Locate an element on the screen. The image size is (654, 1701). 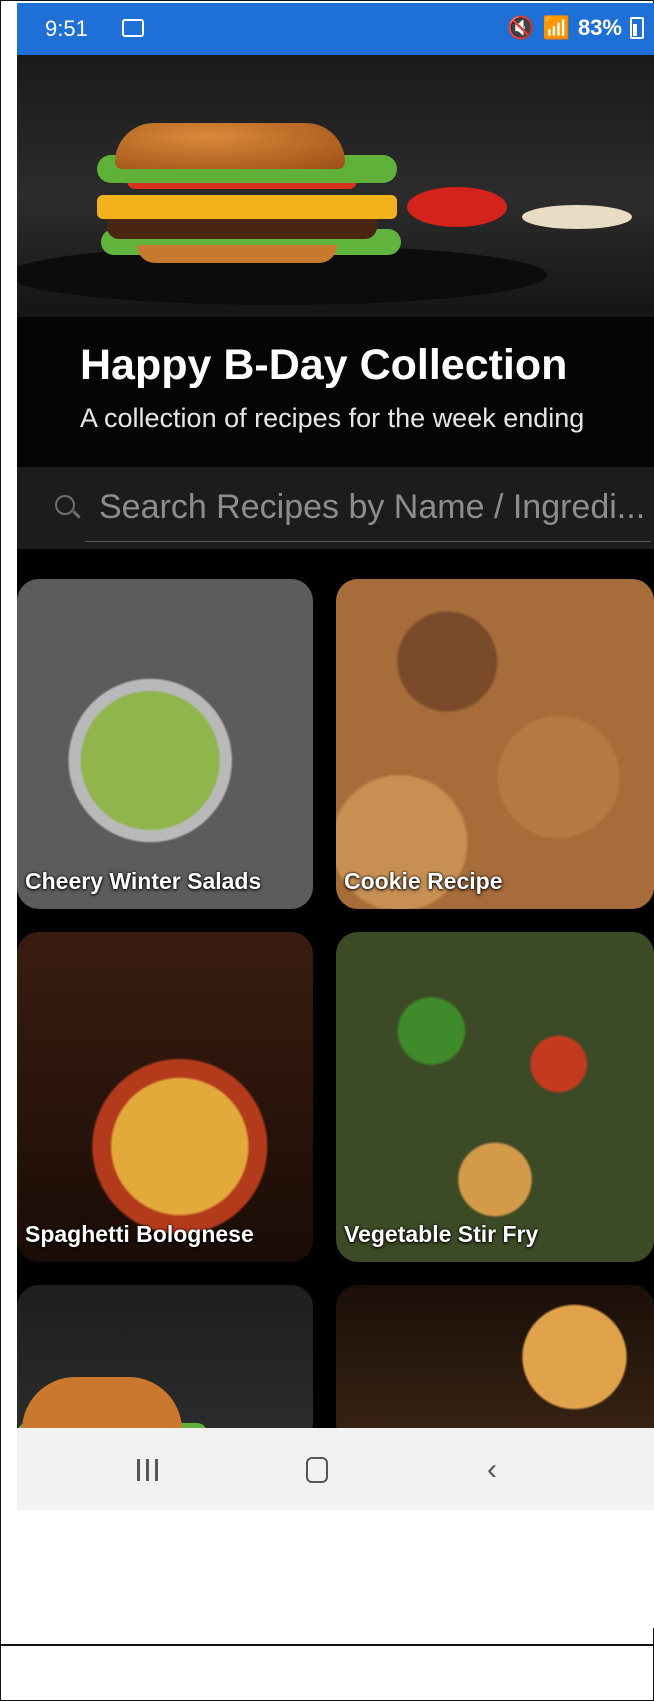
chevron-left-icon: ‹ is located at coordinates (492, 1469).